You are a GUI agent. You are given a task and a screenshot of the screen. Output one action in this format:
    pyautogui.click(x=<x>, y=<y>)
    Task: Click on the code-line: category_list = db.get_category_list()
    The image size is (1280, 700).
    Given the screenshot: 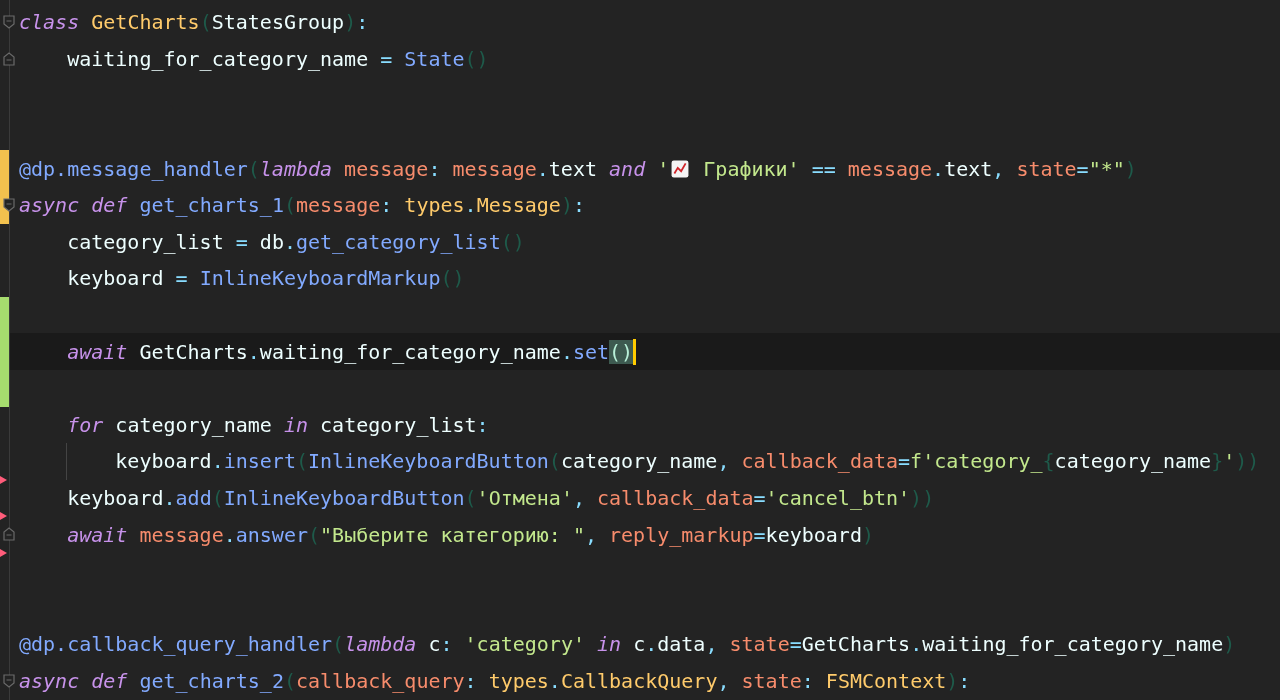 What is the action you would take?
    pyautogui.click(x=295, y=241)
    